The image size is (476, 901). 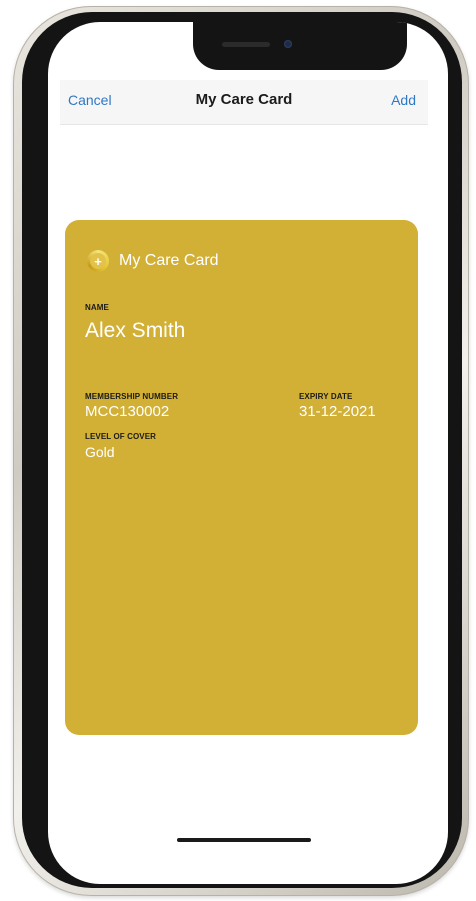 I want to click on add-button: Add, so click(x=403, y=100).